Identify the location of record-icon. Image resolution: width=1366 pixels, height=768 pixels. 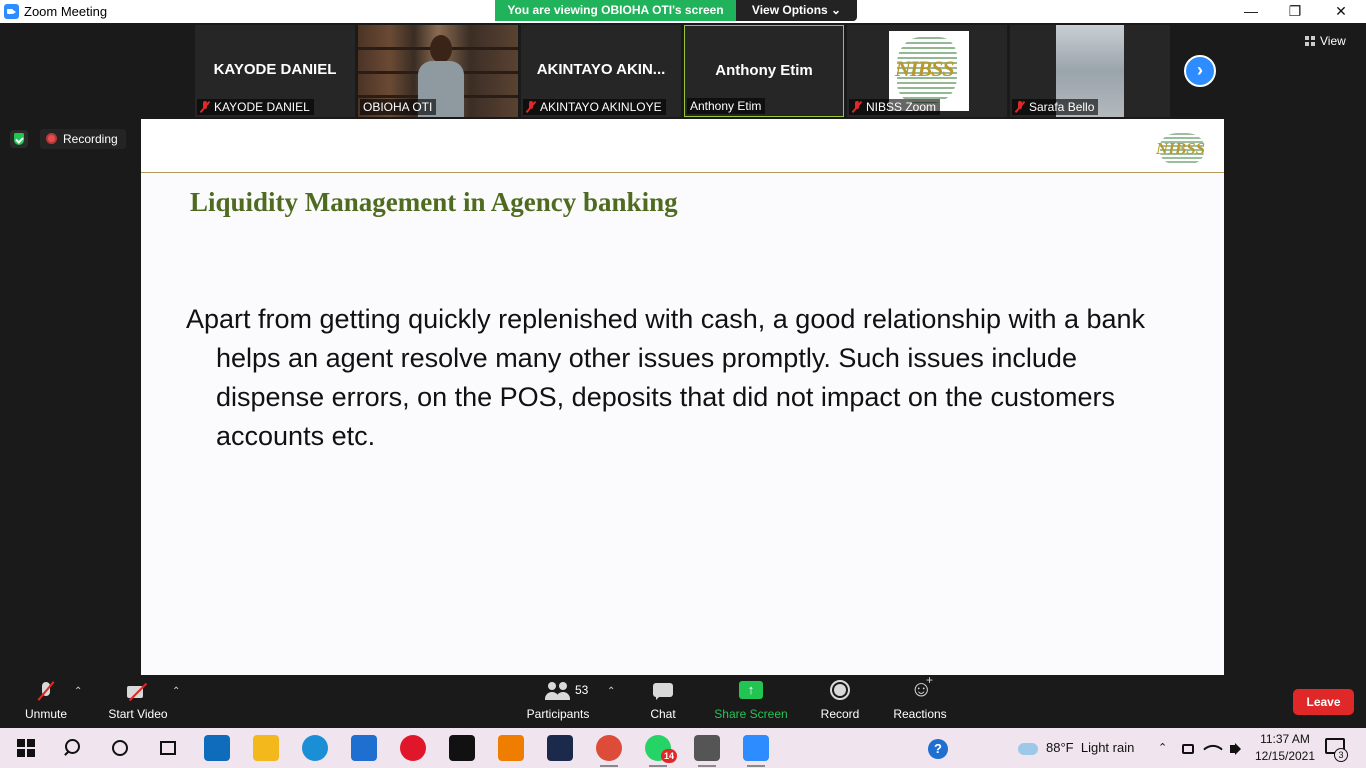
(840, 691).